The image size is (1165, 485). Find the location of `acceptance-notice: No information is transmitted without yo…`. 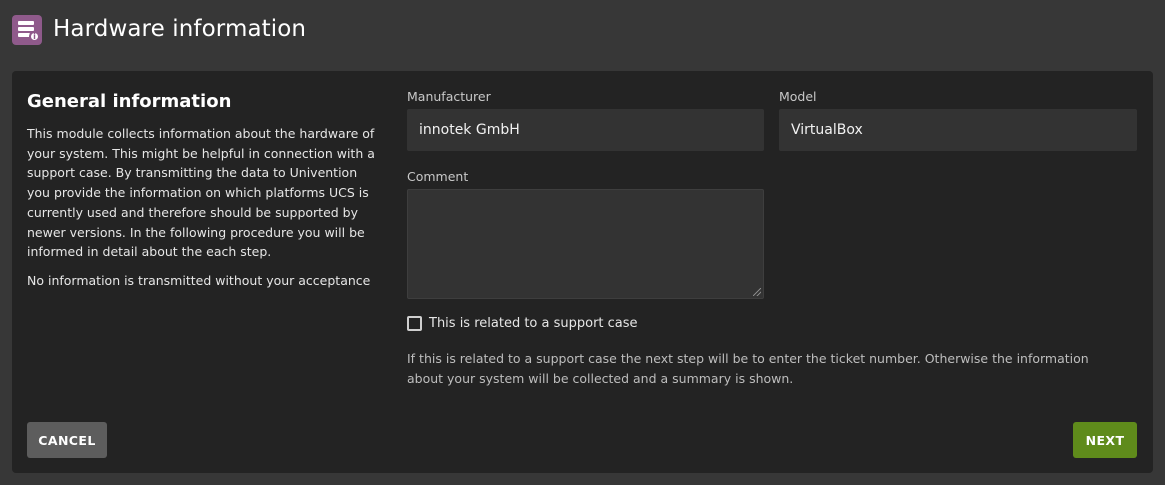

acceptance-notice: No information is transmitted without yo… is located at coordinates (199, 280).